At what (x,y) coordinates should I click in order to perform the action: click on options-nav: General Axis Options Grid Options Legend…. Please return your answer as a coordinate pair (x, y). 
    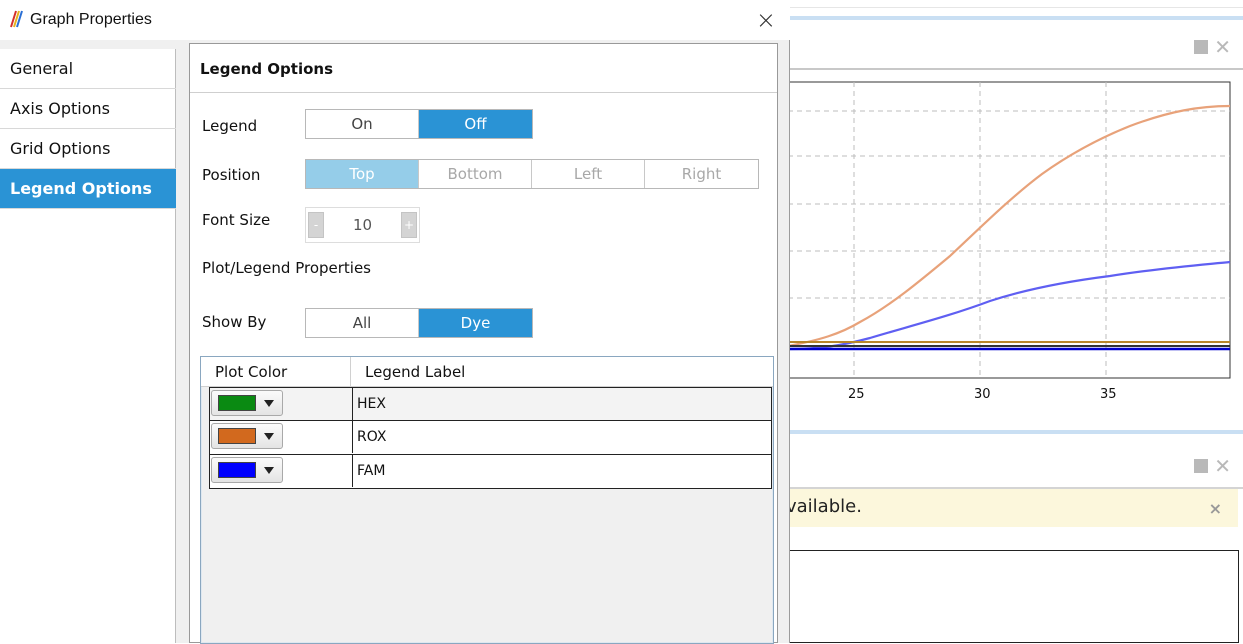
    Looking at the image, I should click on (88, 346).